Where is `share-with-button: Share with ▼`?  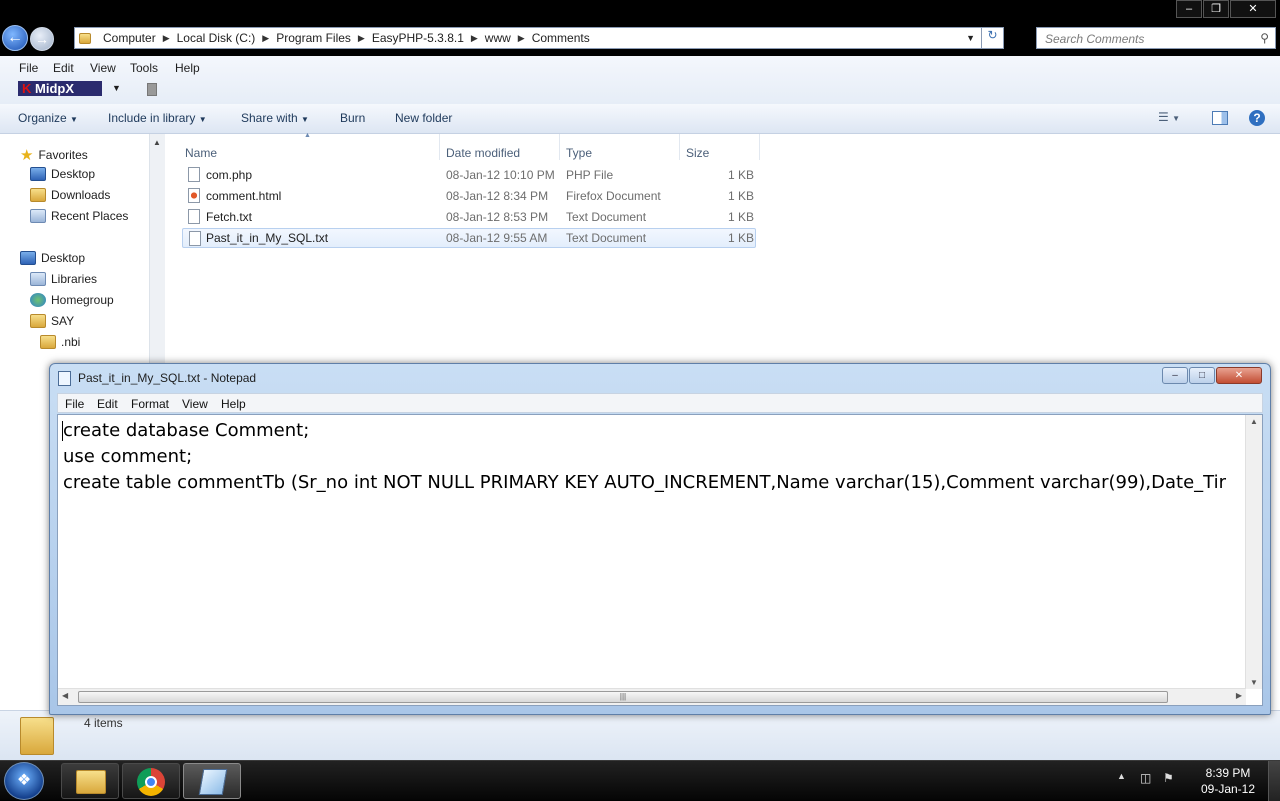 share-with-button: Share with ▼ is located at coordinates (275, 118).